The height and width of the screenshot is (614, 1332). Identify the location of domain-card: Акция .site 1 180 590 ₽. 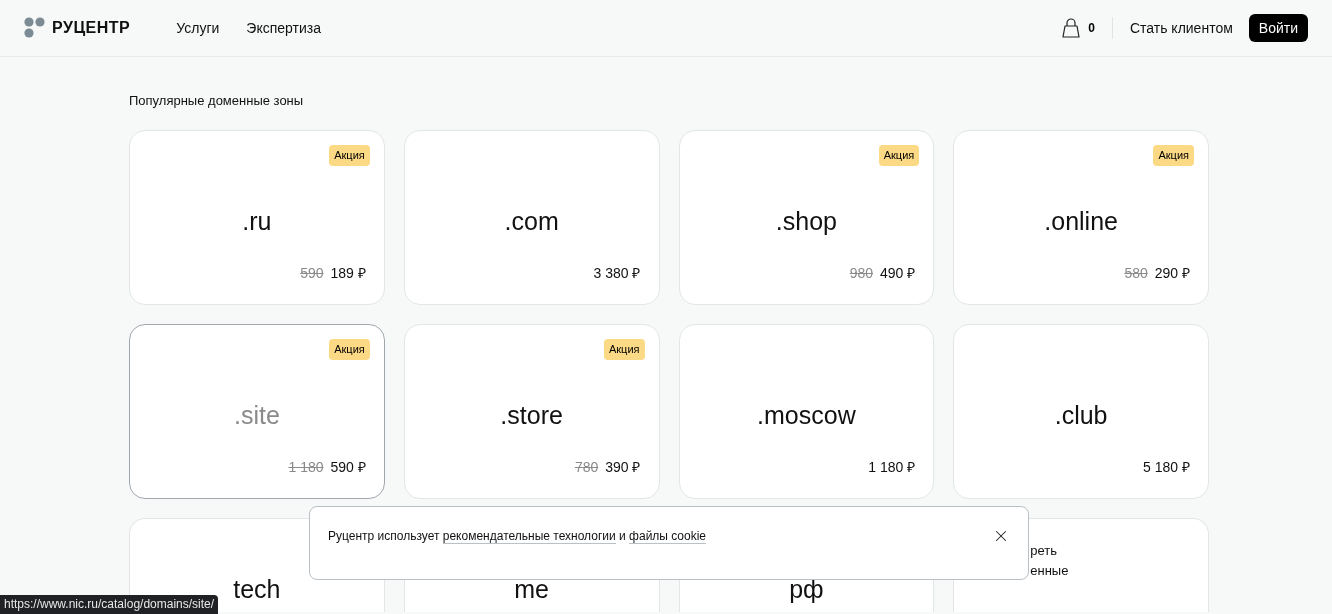
(257, 411).